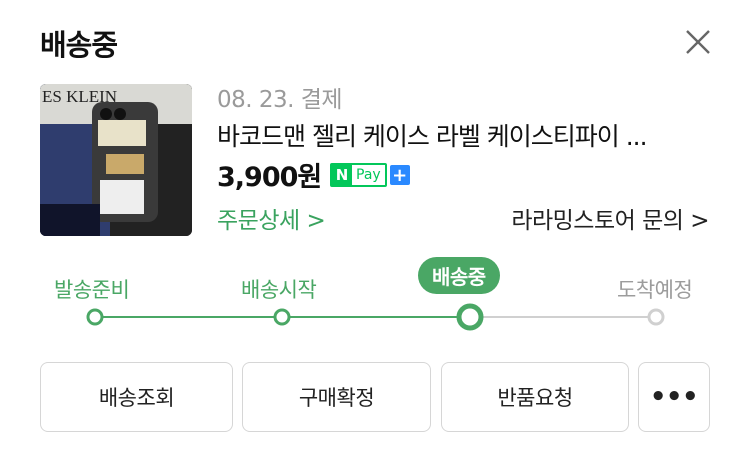 This screenshot has height=472, width=749. Describe the element at coordinates (116, 160) in the screenshot. I see `product-thumbnail: ES KLEIN` at that location.